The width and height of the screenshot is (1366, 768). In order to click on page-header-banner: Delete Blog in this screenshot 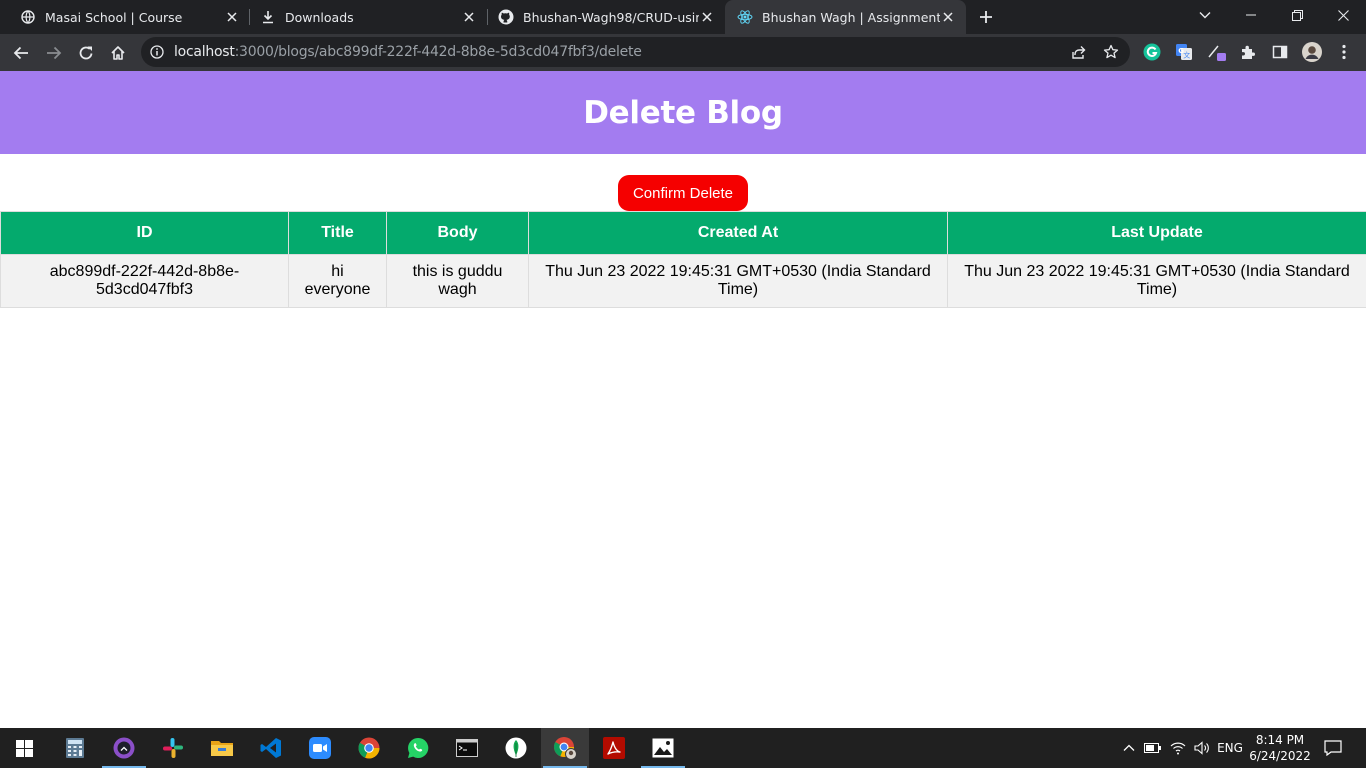, I will do `click(683, 112)`.